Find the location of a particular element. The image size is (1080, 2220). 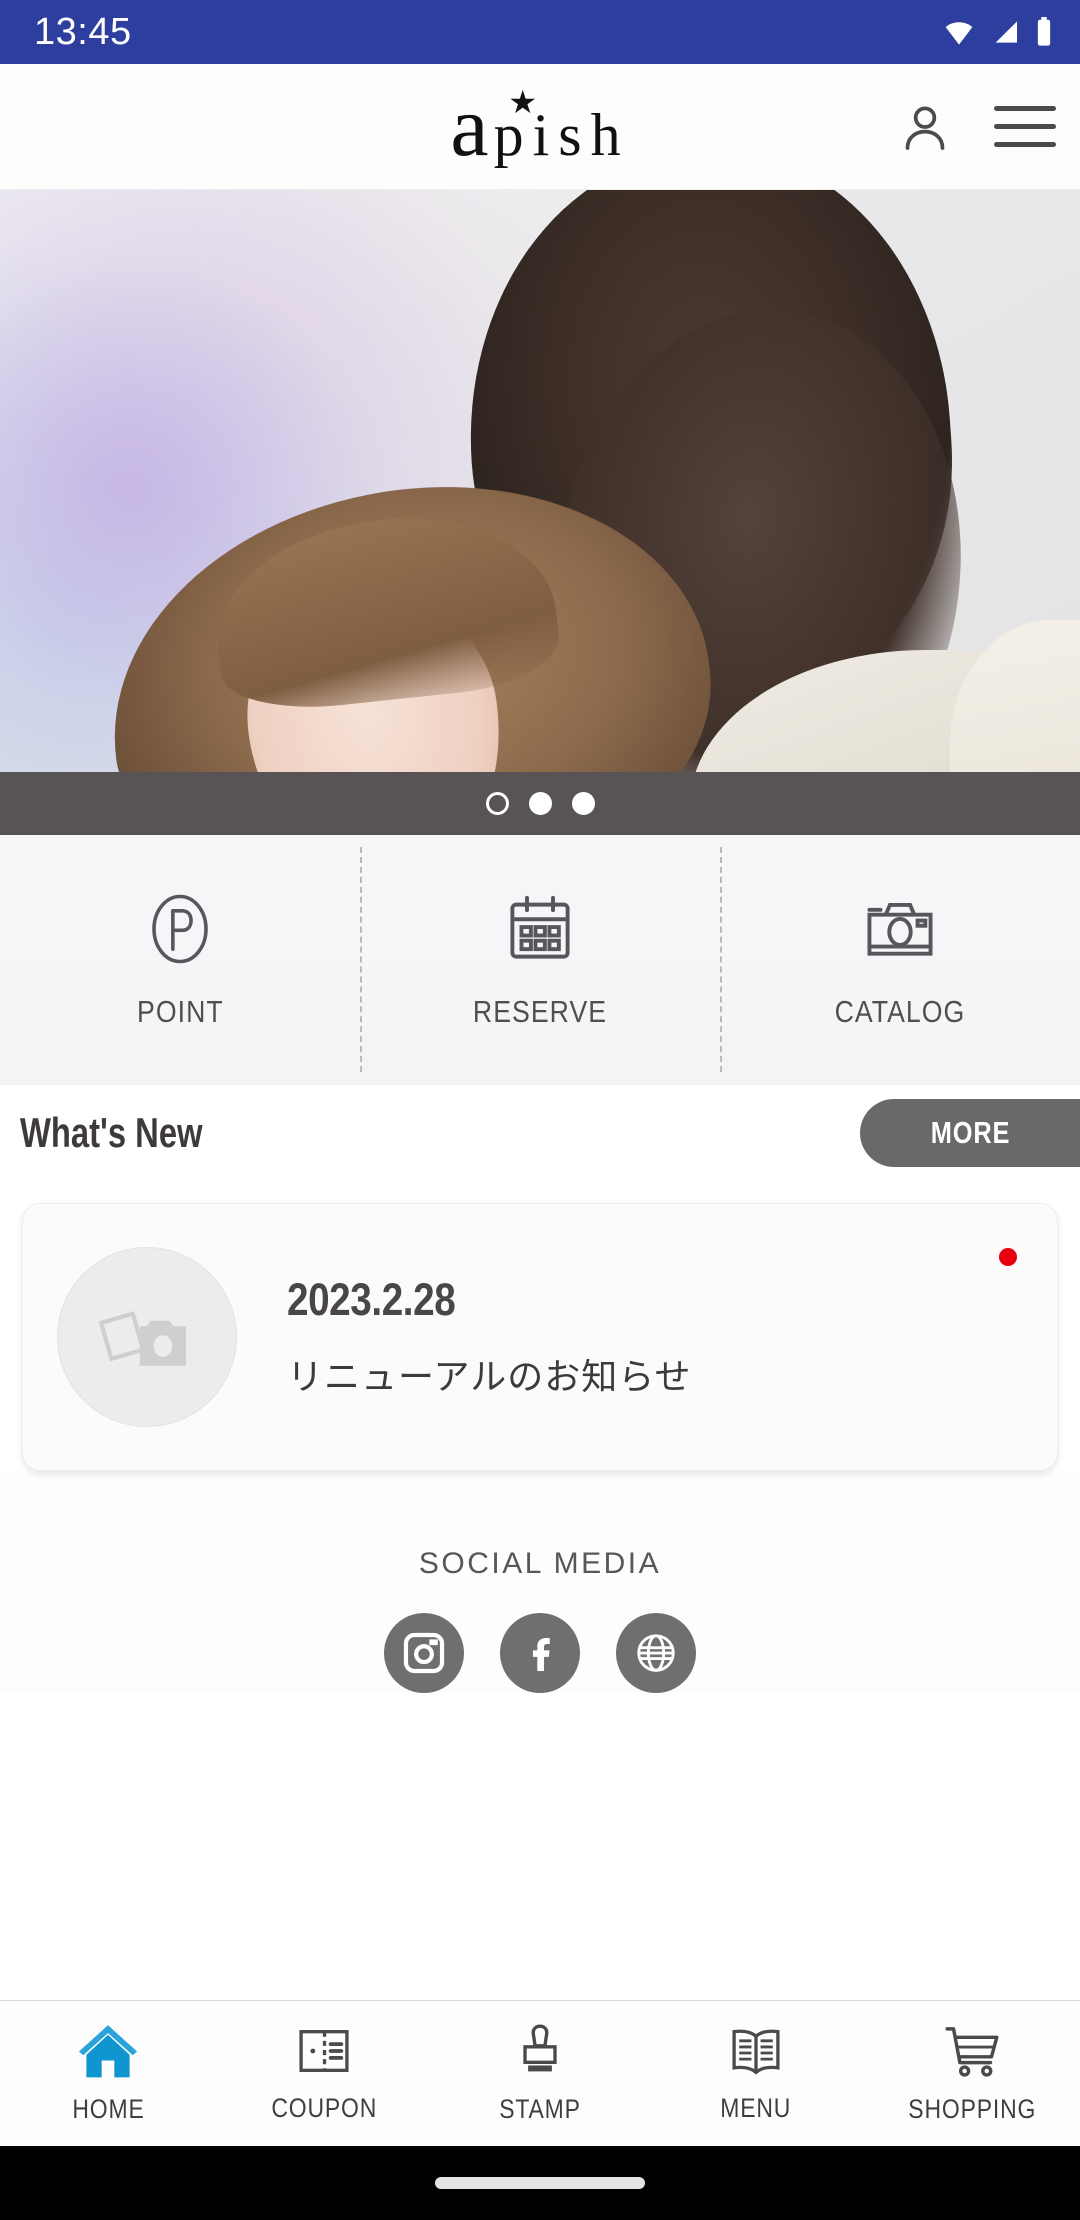

quick-action-reserve: RESERVE is located at coordinates (540, 959).